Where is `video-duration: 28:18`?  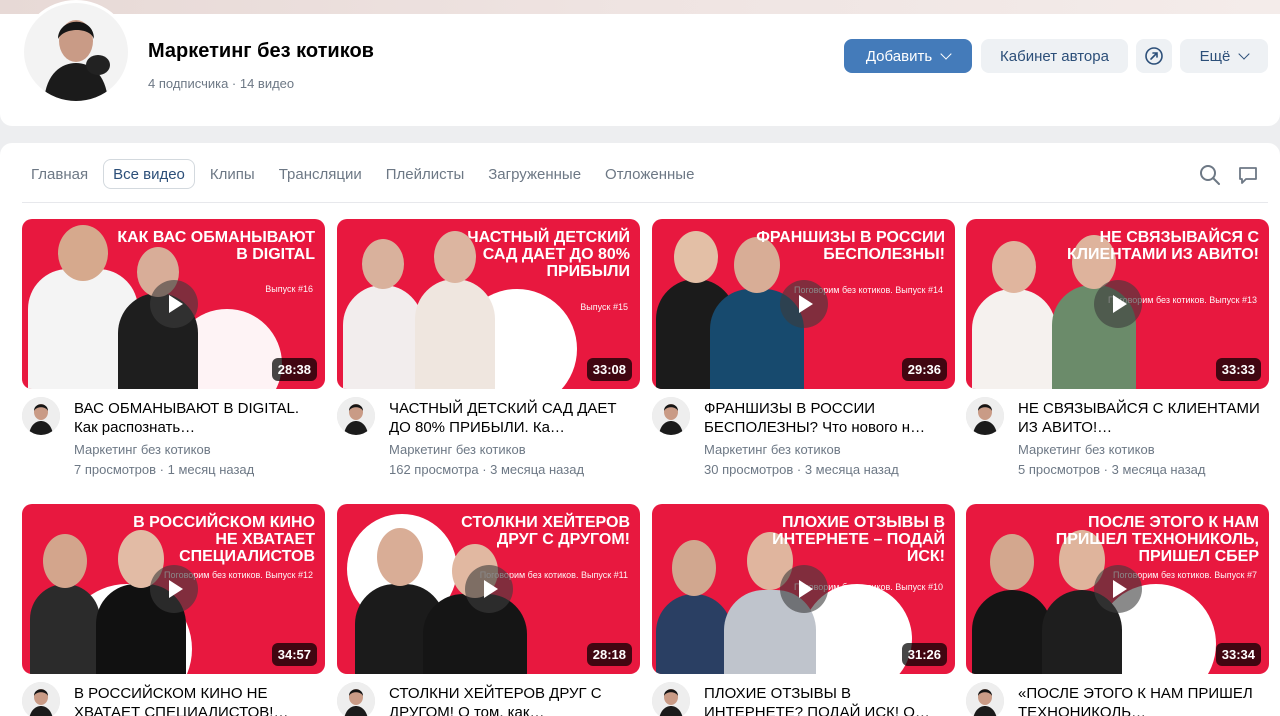
video-duration: 28:18 is located at coordinates (609, 654).